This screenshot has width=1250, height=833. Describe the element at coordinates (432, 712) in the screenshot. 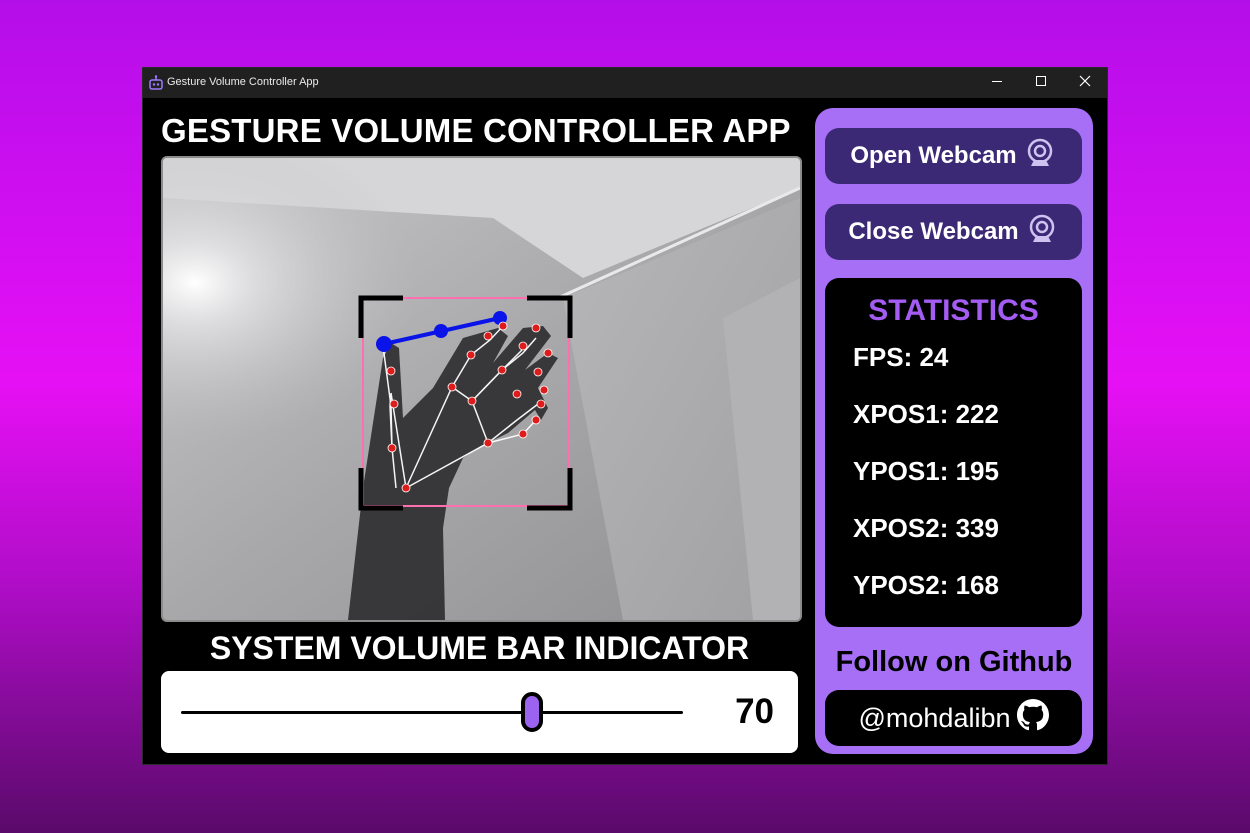

I see `volume-slider-track` at that location.